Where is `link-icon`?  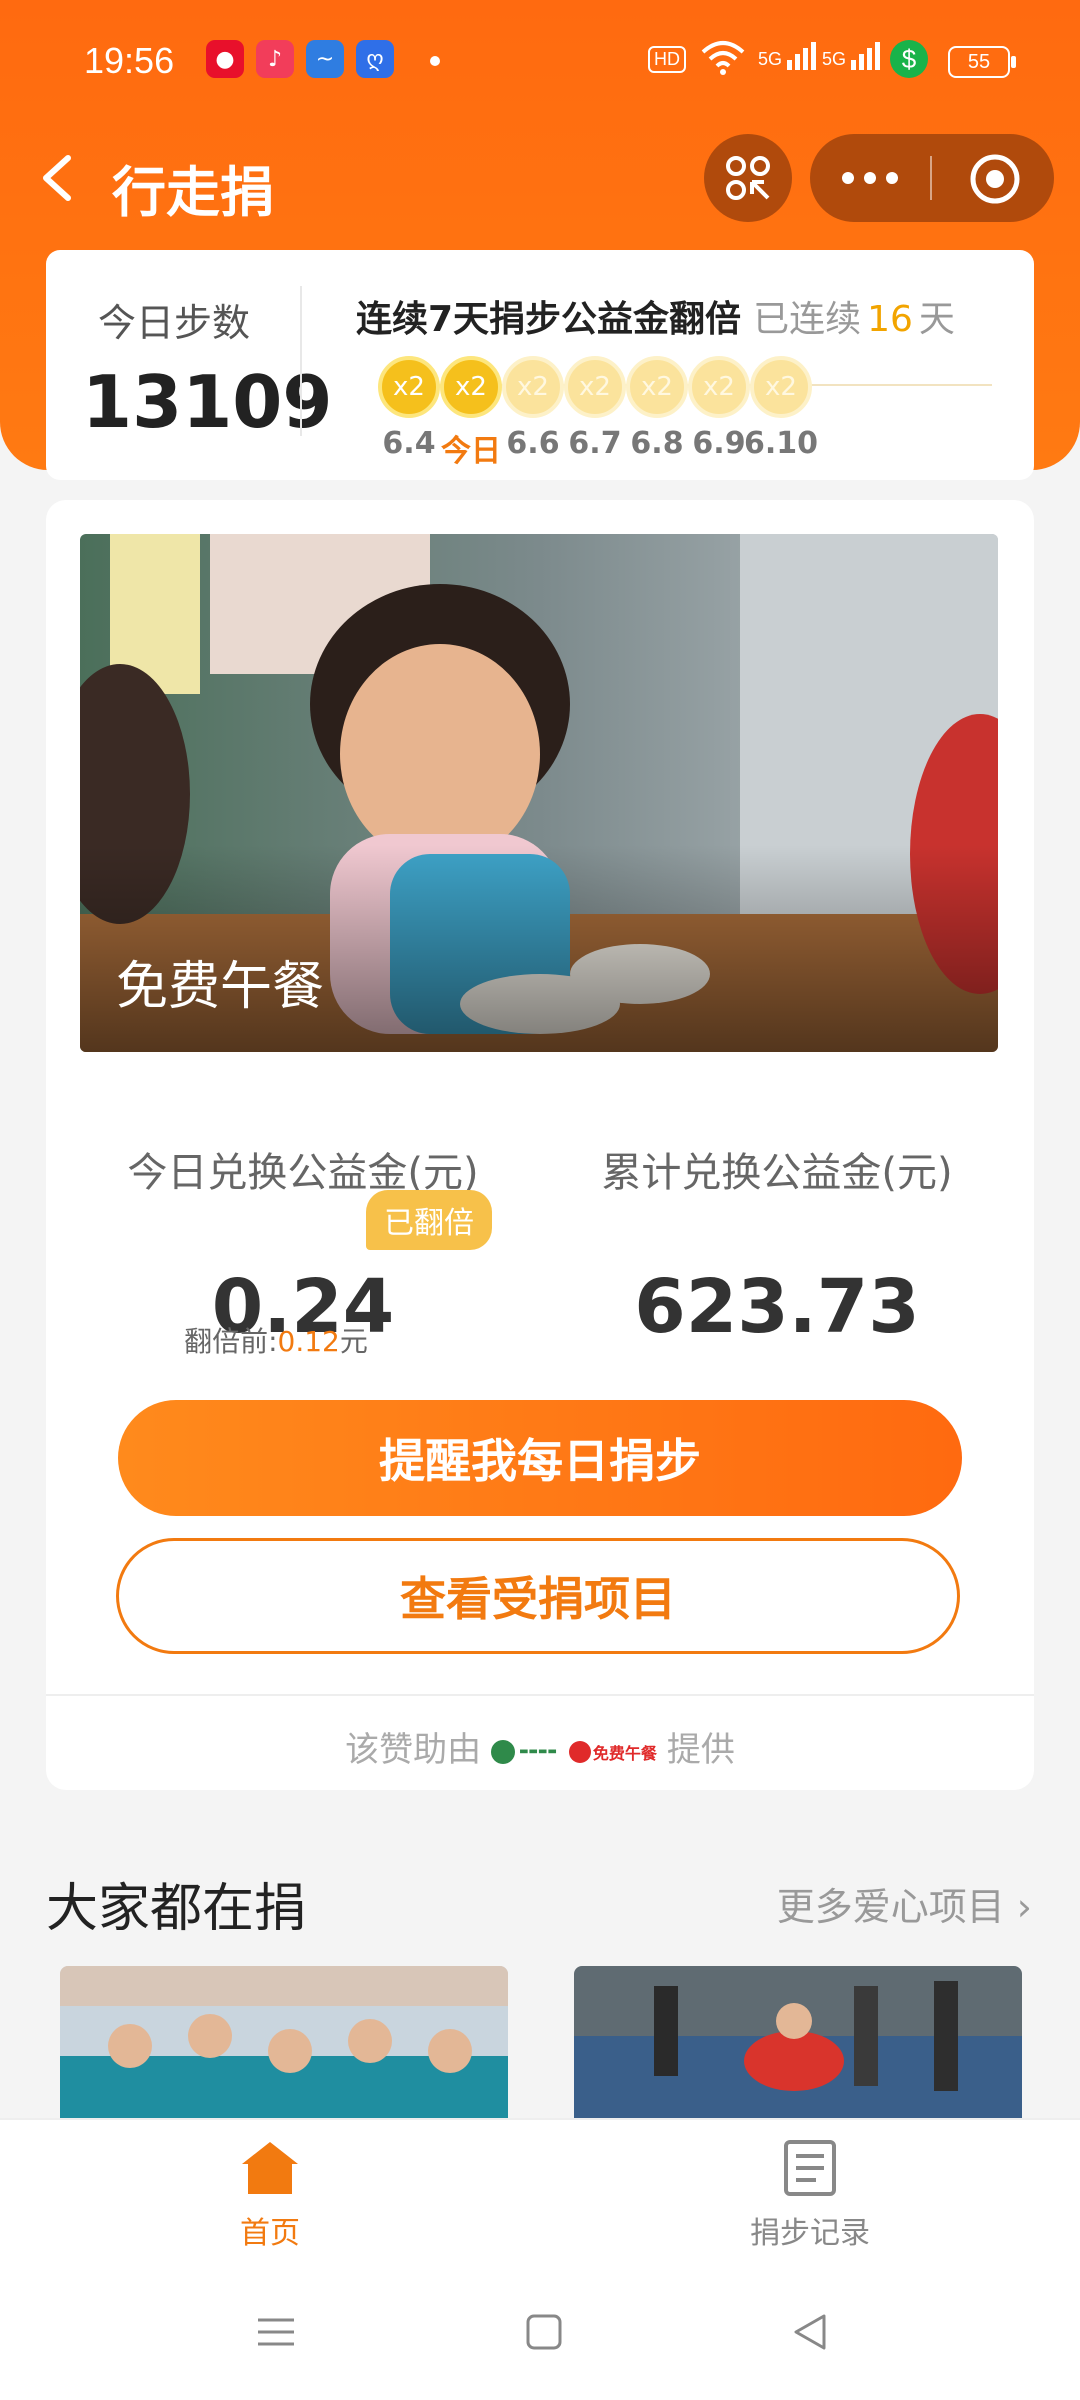 link-icon is located at coordinates (748, 180).